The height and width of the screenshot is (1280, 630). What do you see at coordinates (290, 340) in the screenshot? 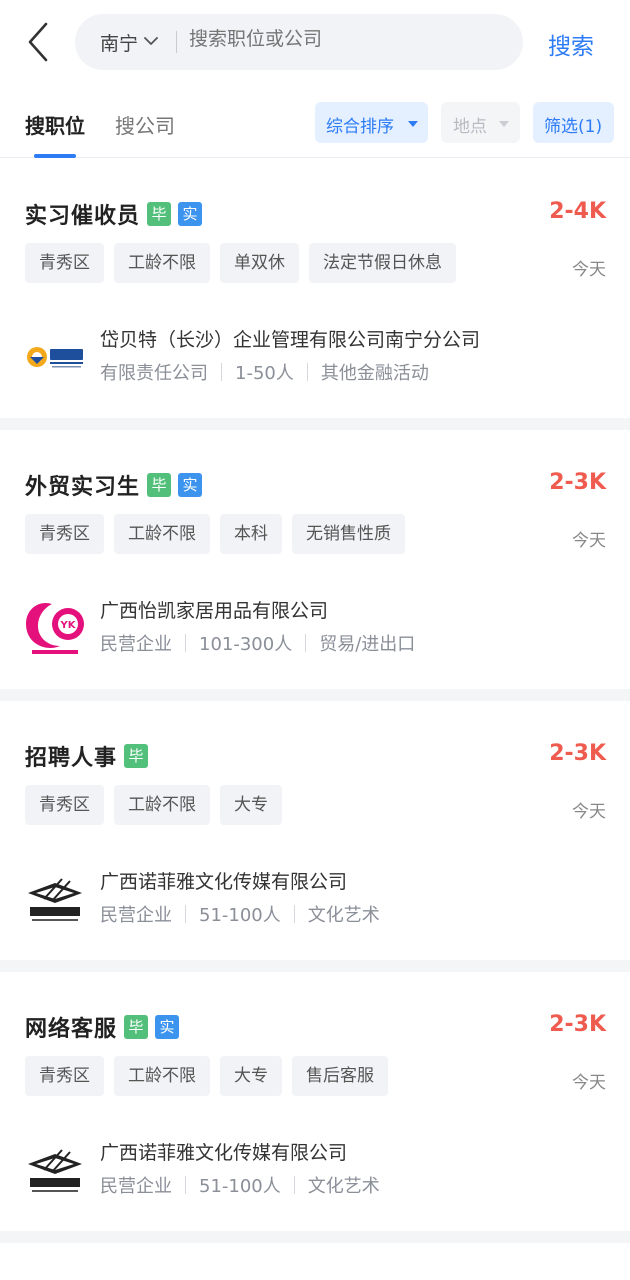
I see `company-name: 岱贝特（长沙）企业管理有限公司南宁分公司` at bounding box center [290, 340].